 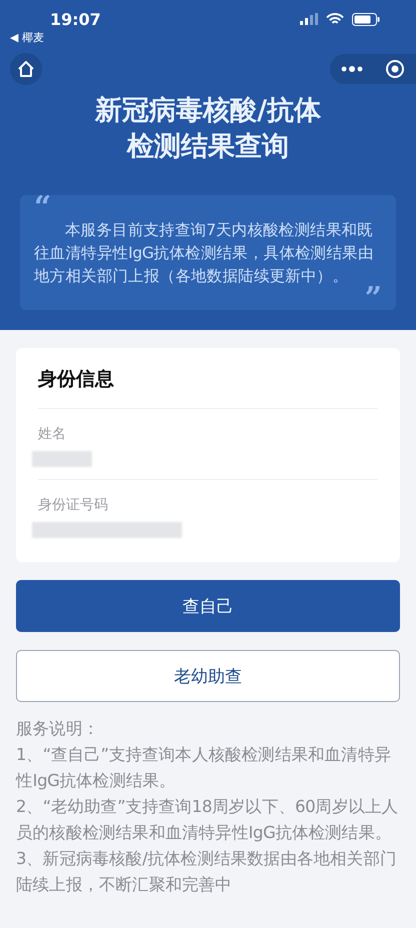 What do you see at coordinates (52, 434) in the screenshot?
I see `field-label: 姓名` at bounding box center [52, 434].